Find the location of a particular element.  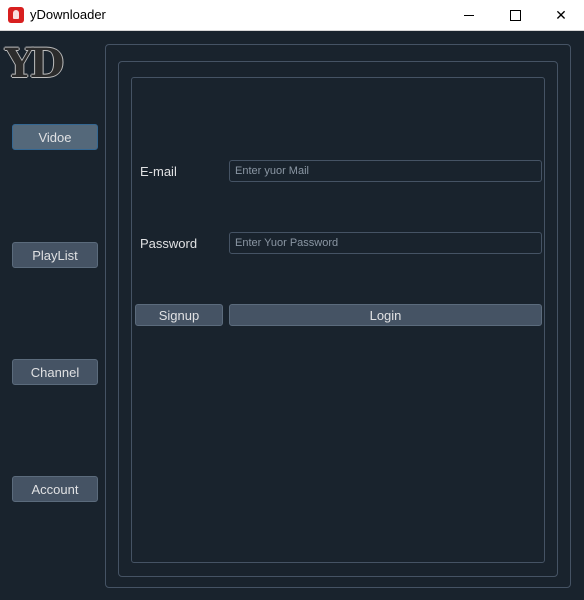

sidebar-button-video: Vidoe is located at coordinates (55, 137).